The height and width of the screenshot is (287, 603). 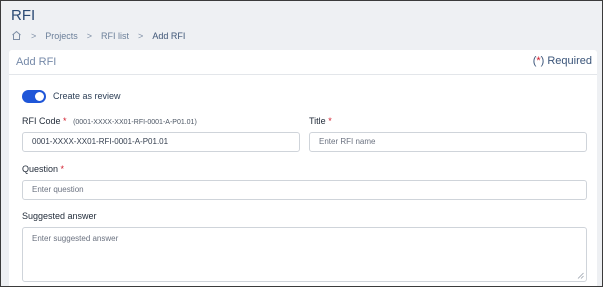 I want to click on breadcrumb: > Projects > RFI list > Add RFI, so click(x=98, y=35).